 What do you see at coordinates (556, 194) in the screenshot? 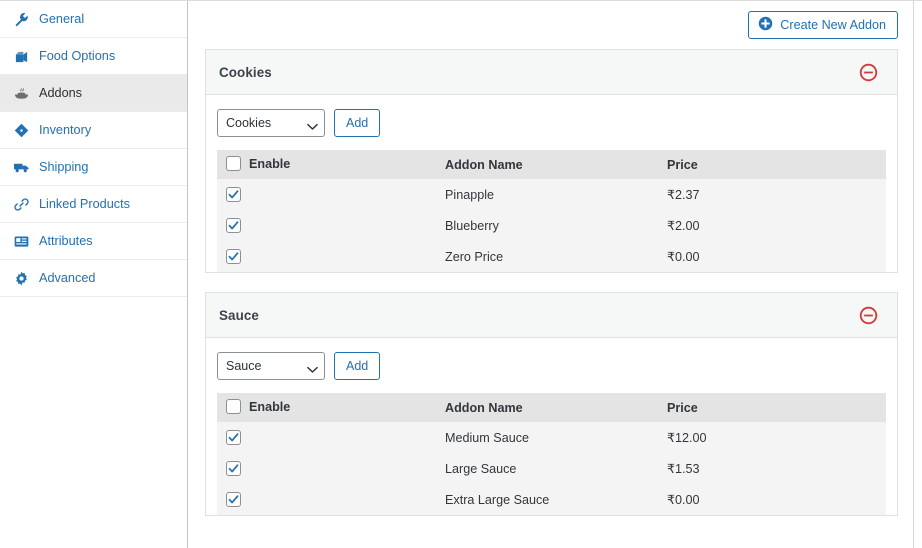
I see `addon-name-cell: Pinapple` at bounding box center [556, 194].